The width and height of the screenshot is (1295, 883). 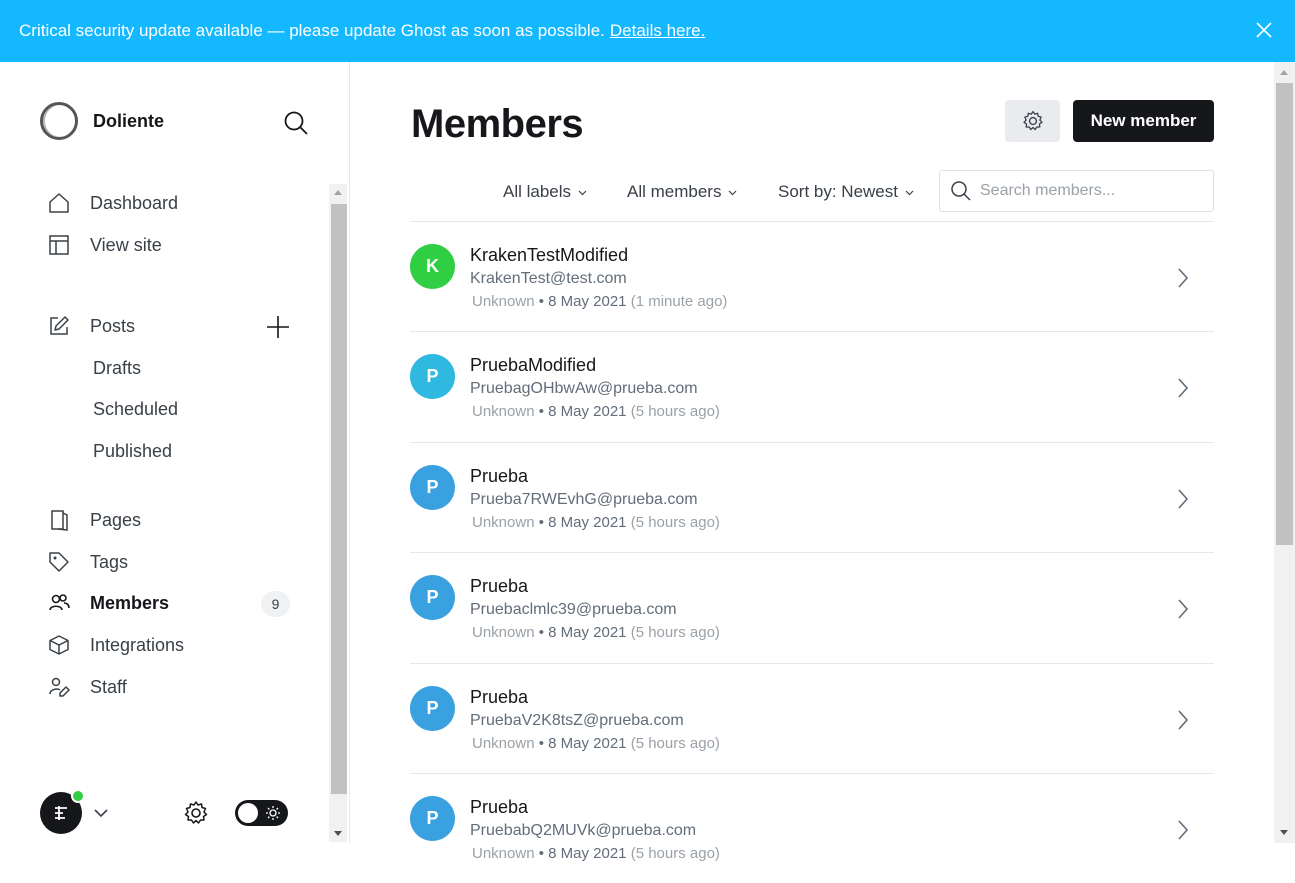 I want to click on labels-filter: All labels, so click(x=545, y=192).